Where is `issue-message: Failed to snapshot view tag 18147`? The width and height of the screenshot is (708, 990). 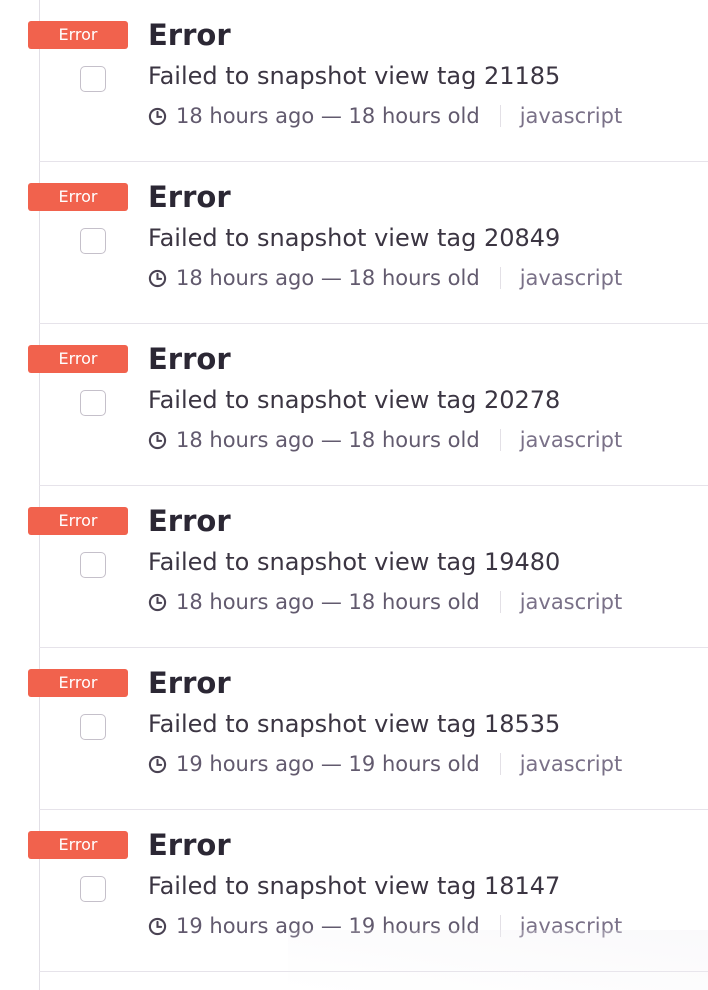
issue-message: Failed to snapshot view tag 18147 is located at coordinates (354, 886).